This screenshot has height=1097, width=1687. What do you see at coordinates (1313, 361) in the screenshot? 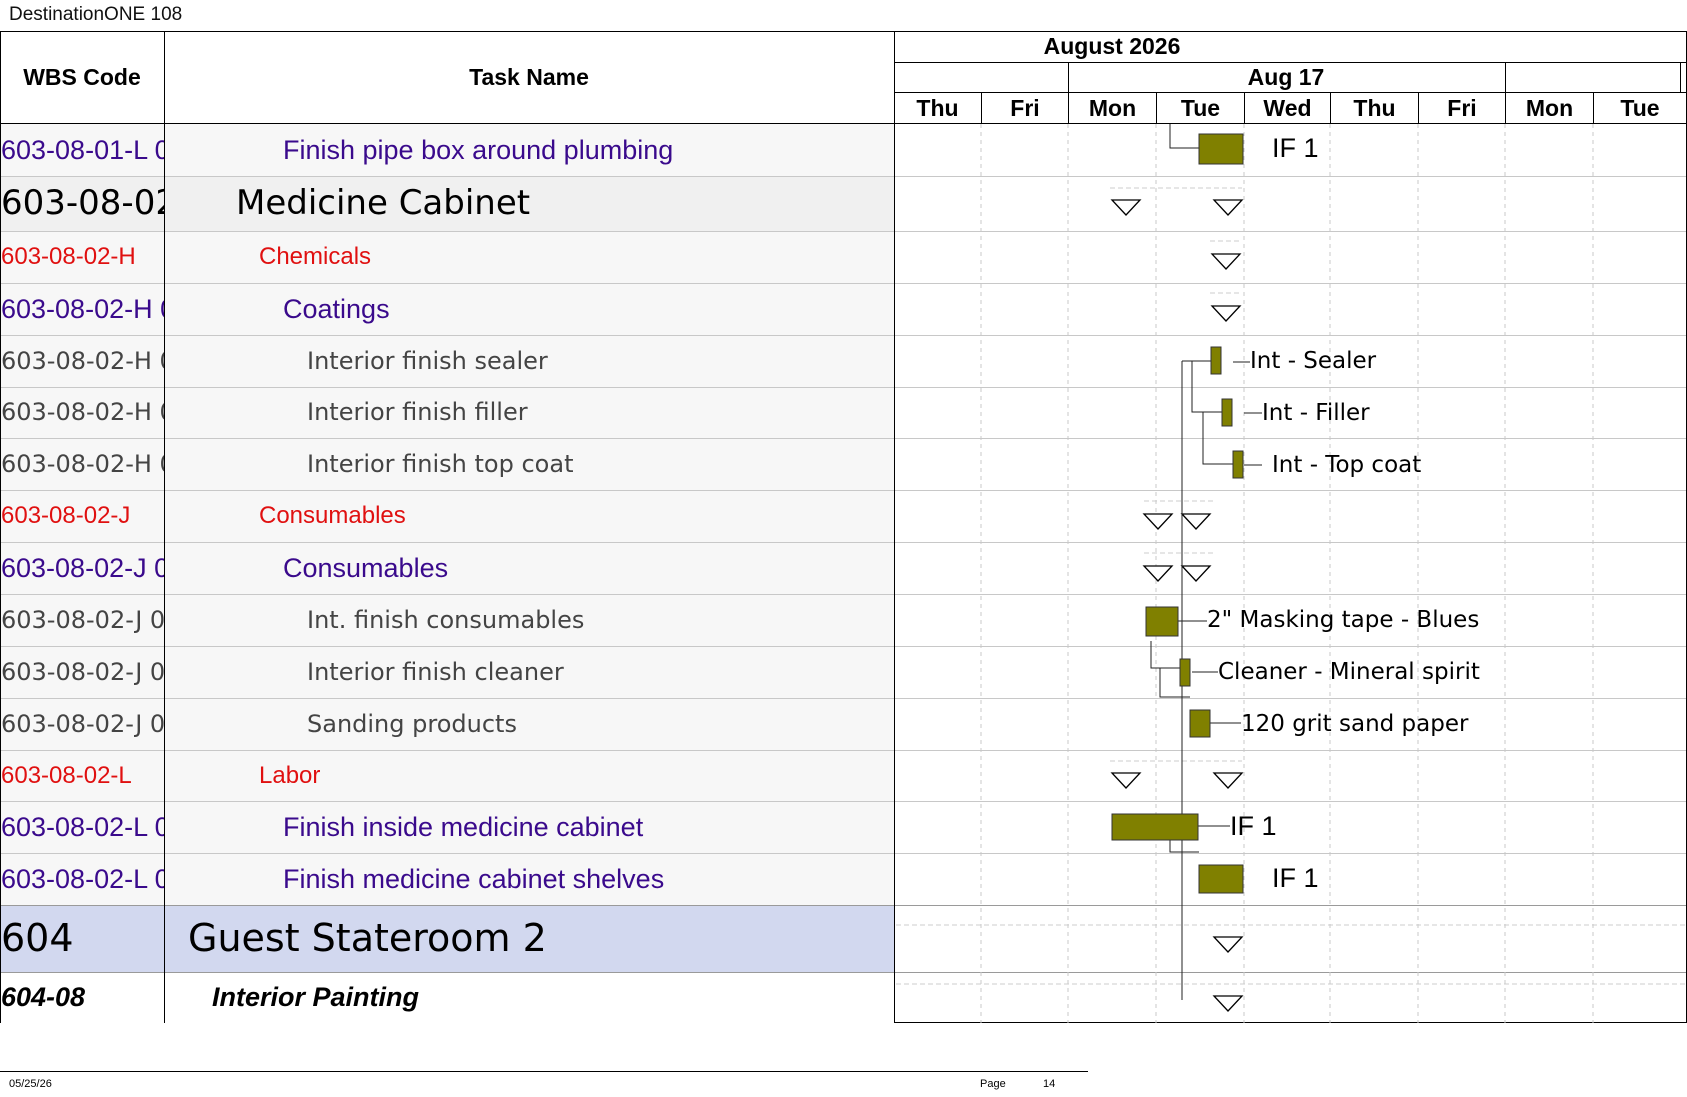
I see `bar-label: Int - Sealer` at bounding box center [1313, 361].